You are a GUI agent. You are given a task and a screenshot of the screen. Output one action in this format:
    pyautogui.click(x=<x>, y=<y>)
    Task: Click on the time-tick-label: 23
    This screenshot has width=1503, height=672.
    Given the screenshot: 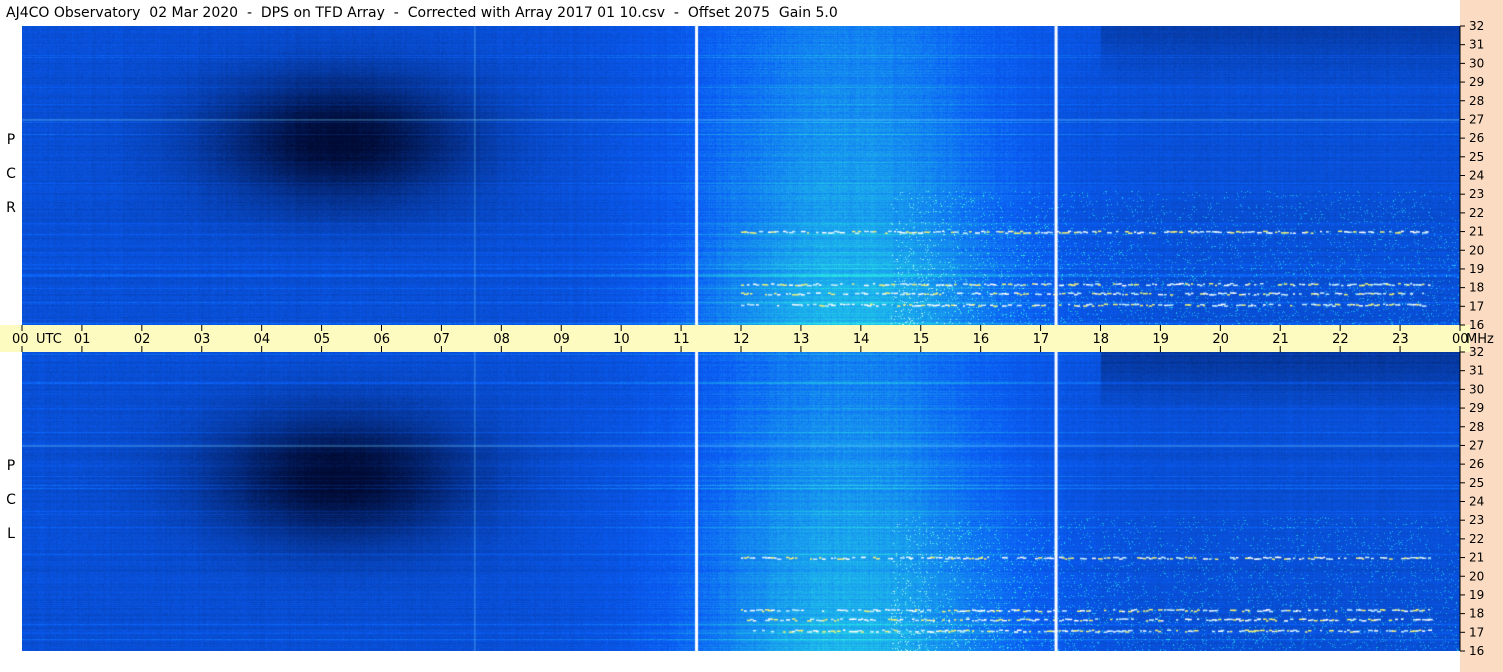 What is the action you would take?
    pyautogui.click(x=1400, y=339)
    